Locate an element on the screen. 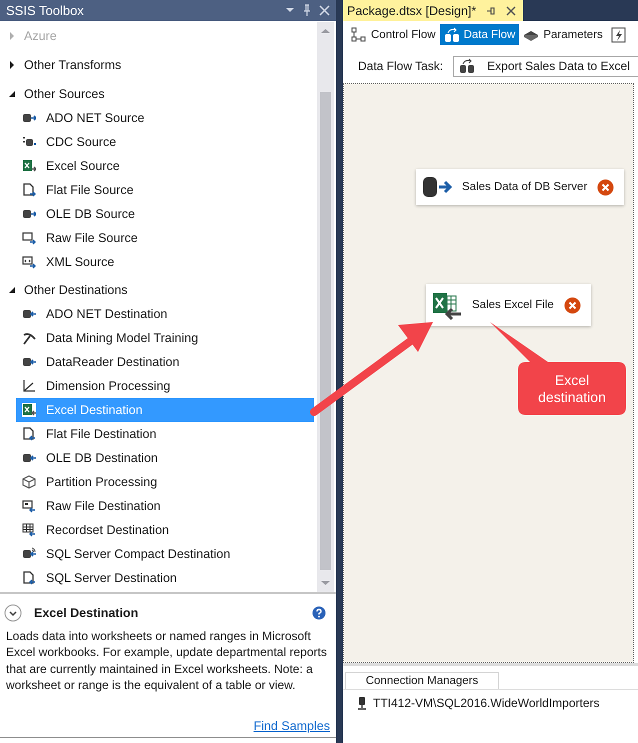 Image resolution: width=638 pixels, height=743 pixels. collapse-button is located at coordinates (13, 613).